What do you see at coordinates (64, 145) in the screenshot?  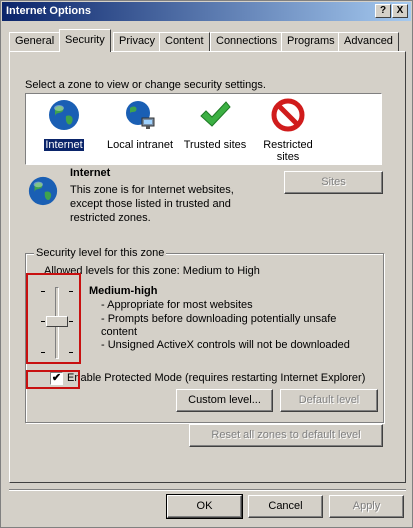 I see `zone-label: Internet` at bounding box center [64, 145].